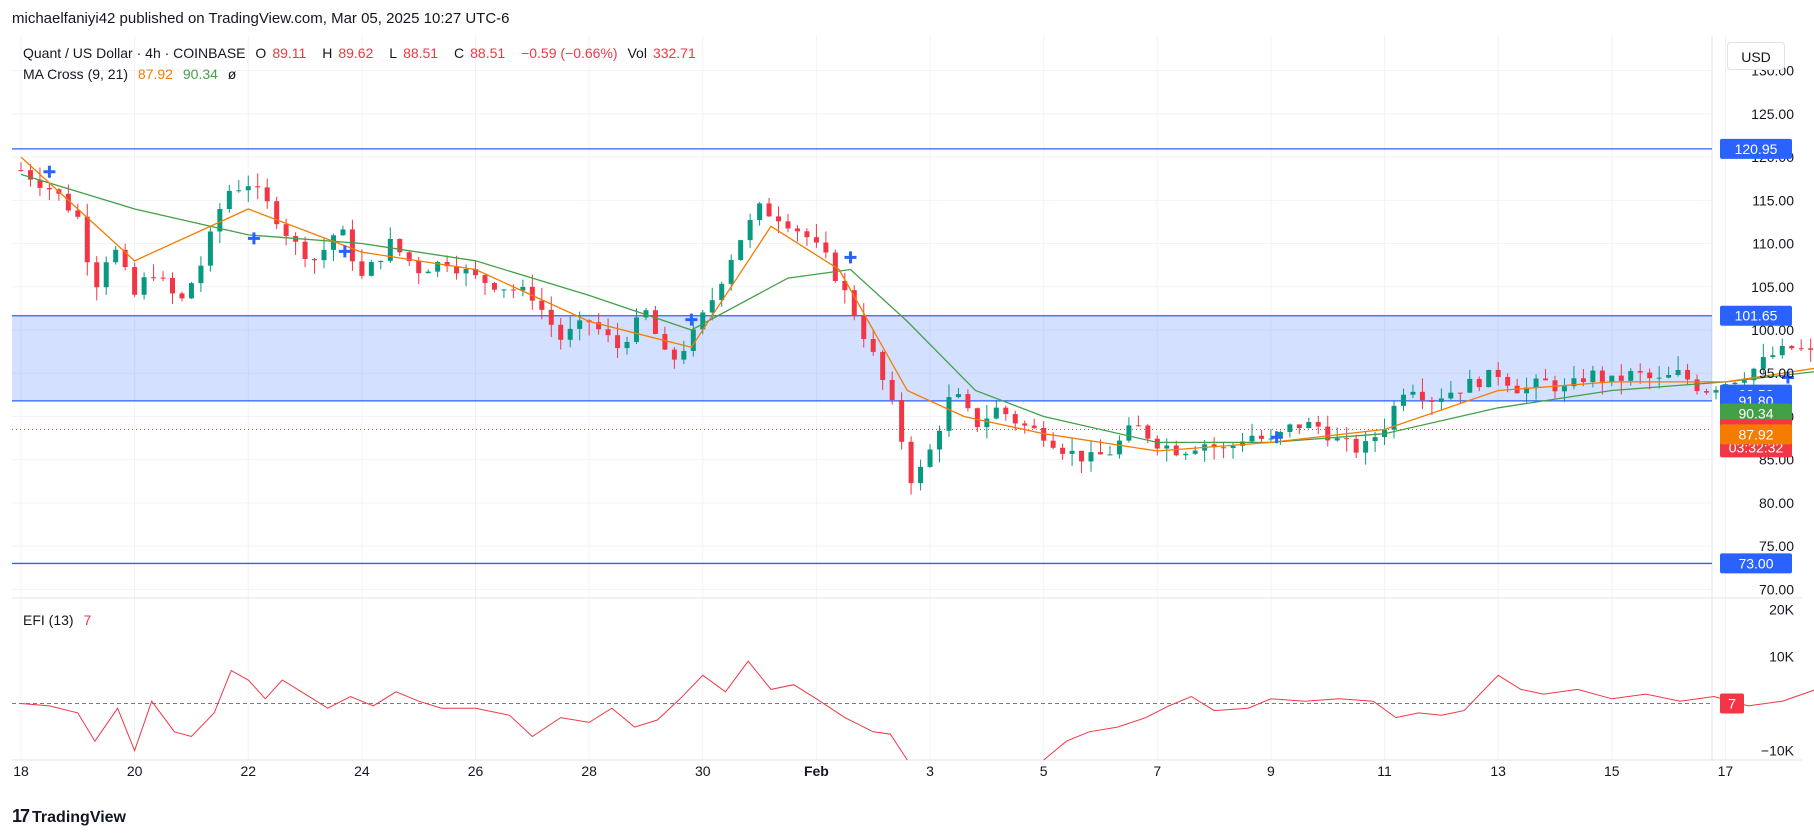  What do you see at coordinates (362, 771) in the screenshot?
I see `time-tick-label: 24` at bounding box center [362, 771].